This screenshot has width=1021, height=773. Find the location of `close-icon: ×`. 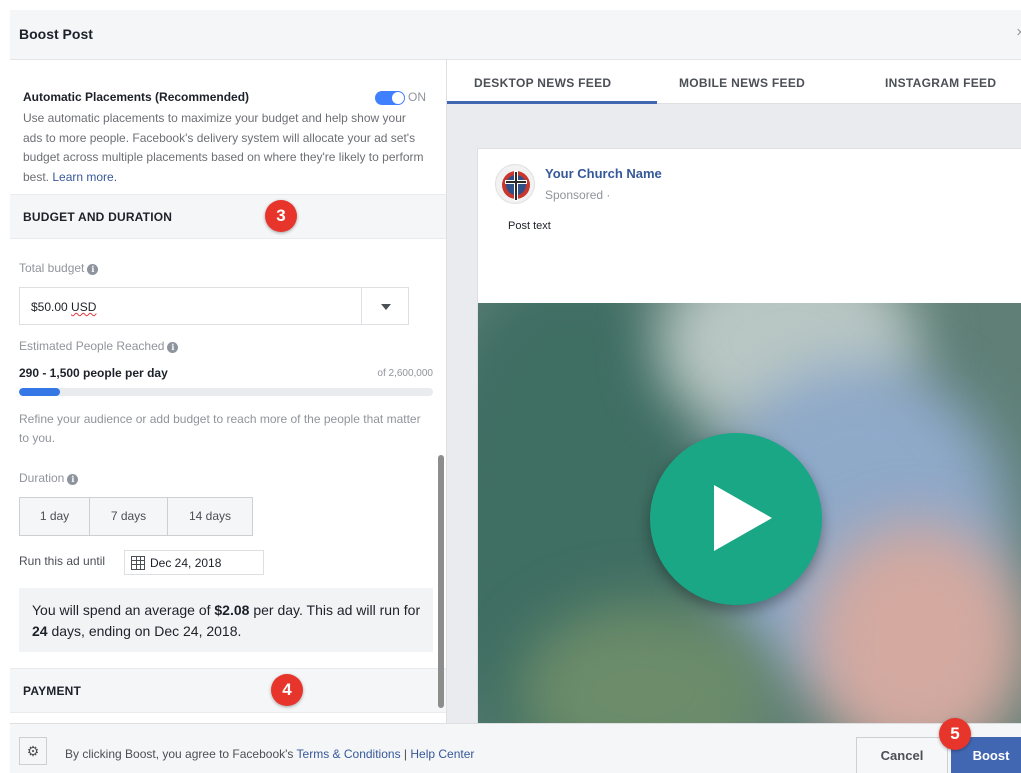

close-icon: × is located at coordinates (1018, 32).